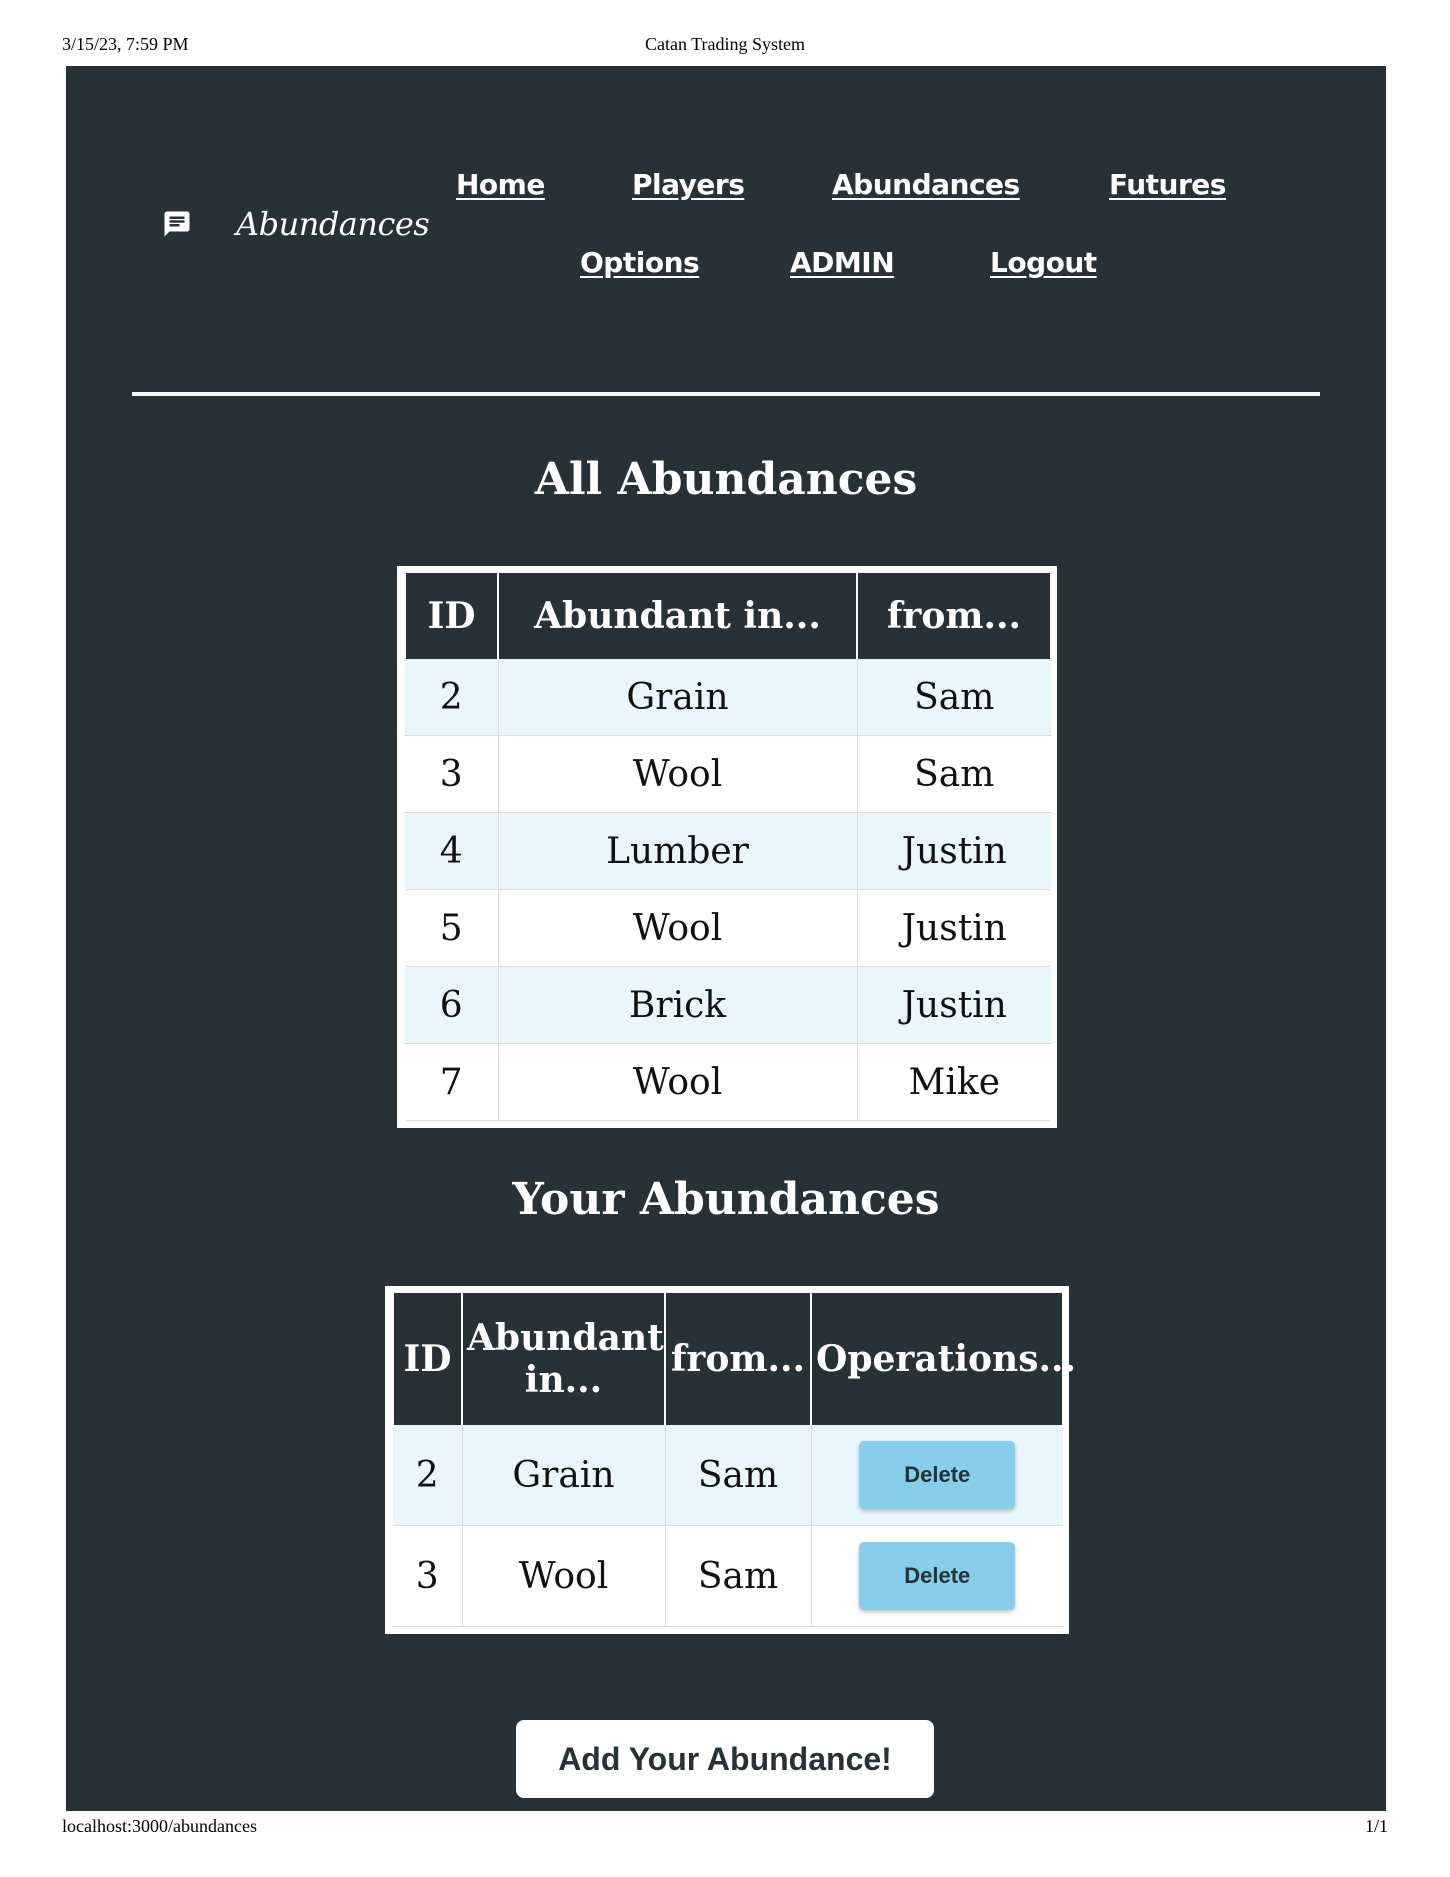  I want to click on nav-options-link: Options, so click(640, 262).